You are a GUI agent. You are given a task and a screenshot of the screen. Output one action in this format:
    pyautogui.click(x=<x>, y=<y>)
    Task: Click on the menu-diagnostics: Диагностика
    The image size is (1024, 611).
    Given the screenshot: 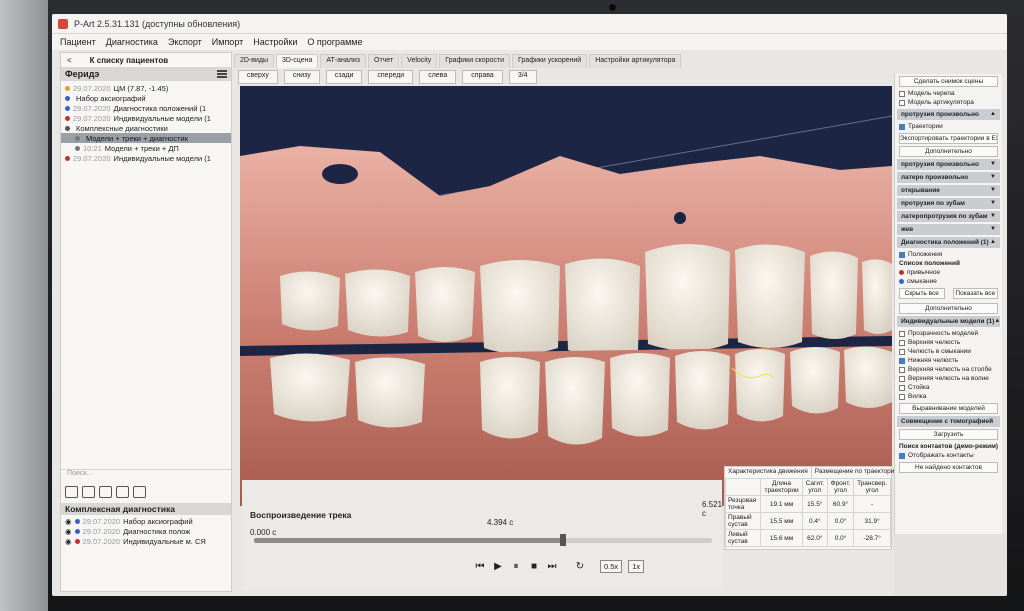 What is the action you would take?
    pyautogui.click(x=132, y=42)
    